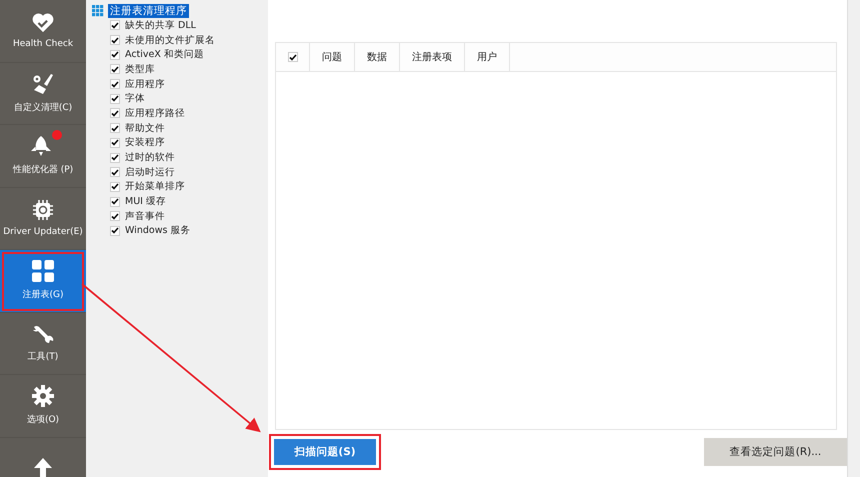 The width and height of the screenshot is (860, 477). I want to click on select-all-checkbox, so click(293, 57).